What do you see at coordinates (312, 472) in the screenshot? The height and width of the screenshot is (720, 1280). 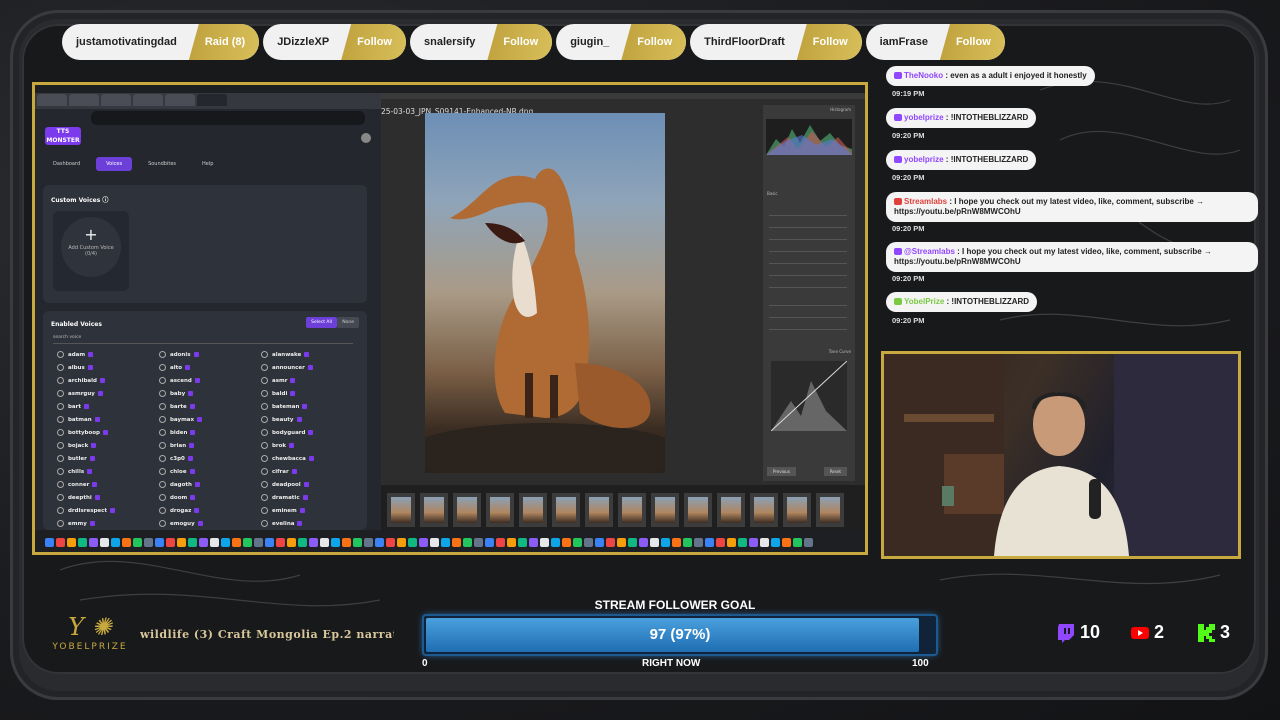 I see `voice-item: cifrar` at bounding box center [312, 472].